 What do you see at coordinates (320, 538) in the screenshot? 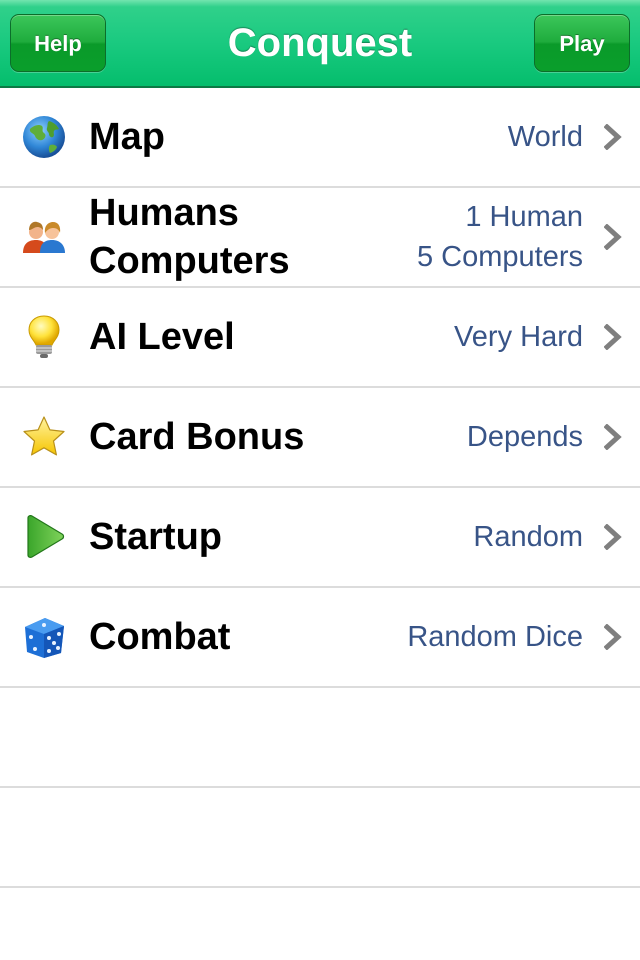
I see `settings-row: Startup Random` at bounding box center [320, 538].